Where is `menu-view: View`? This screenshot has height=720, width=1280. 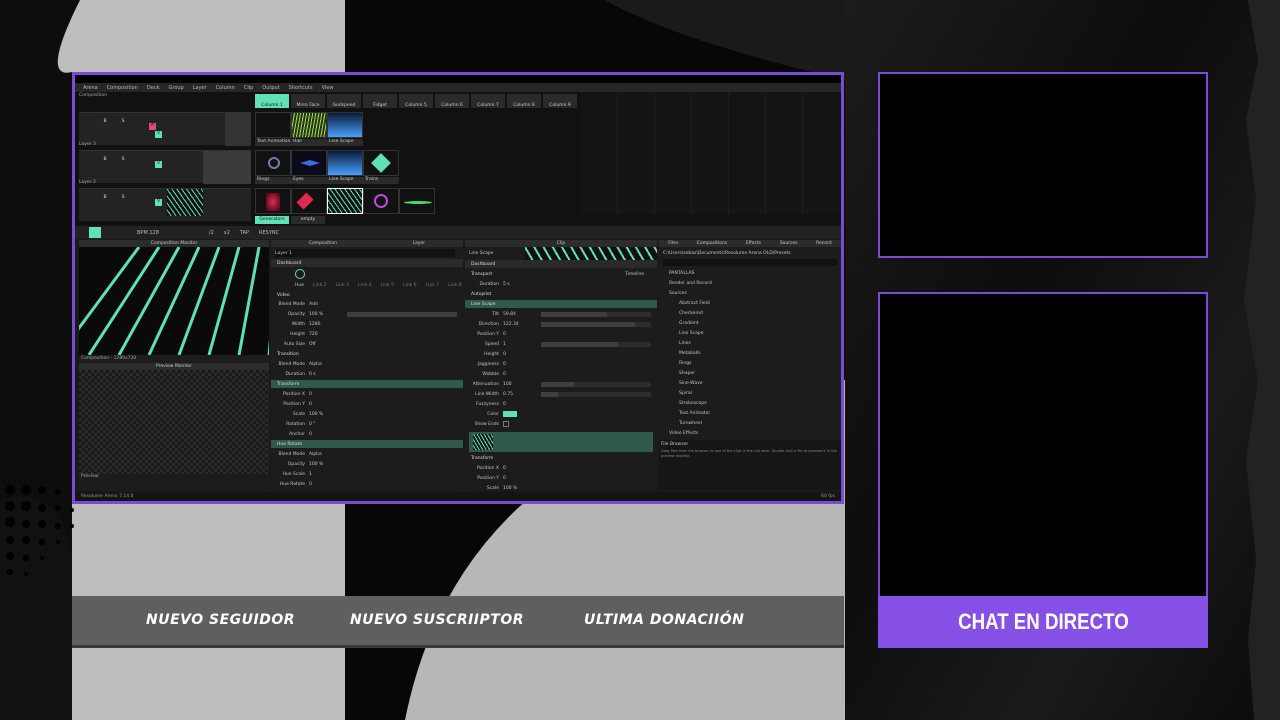
menu-view: View is located at coordinates (328, 88).